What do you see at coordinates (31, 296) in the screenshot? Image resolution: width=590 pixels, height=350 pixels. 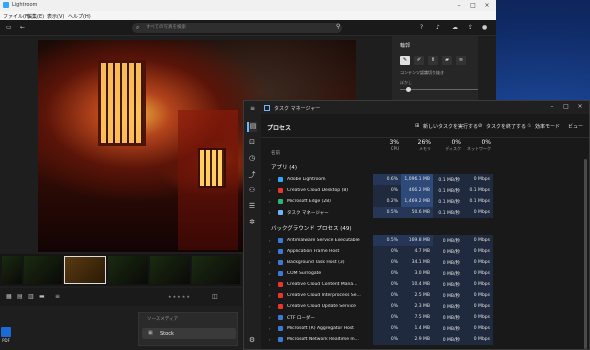 I see `detail-view-icon: ▥` at bounding box center [31, 296].